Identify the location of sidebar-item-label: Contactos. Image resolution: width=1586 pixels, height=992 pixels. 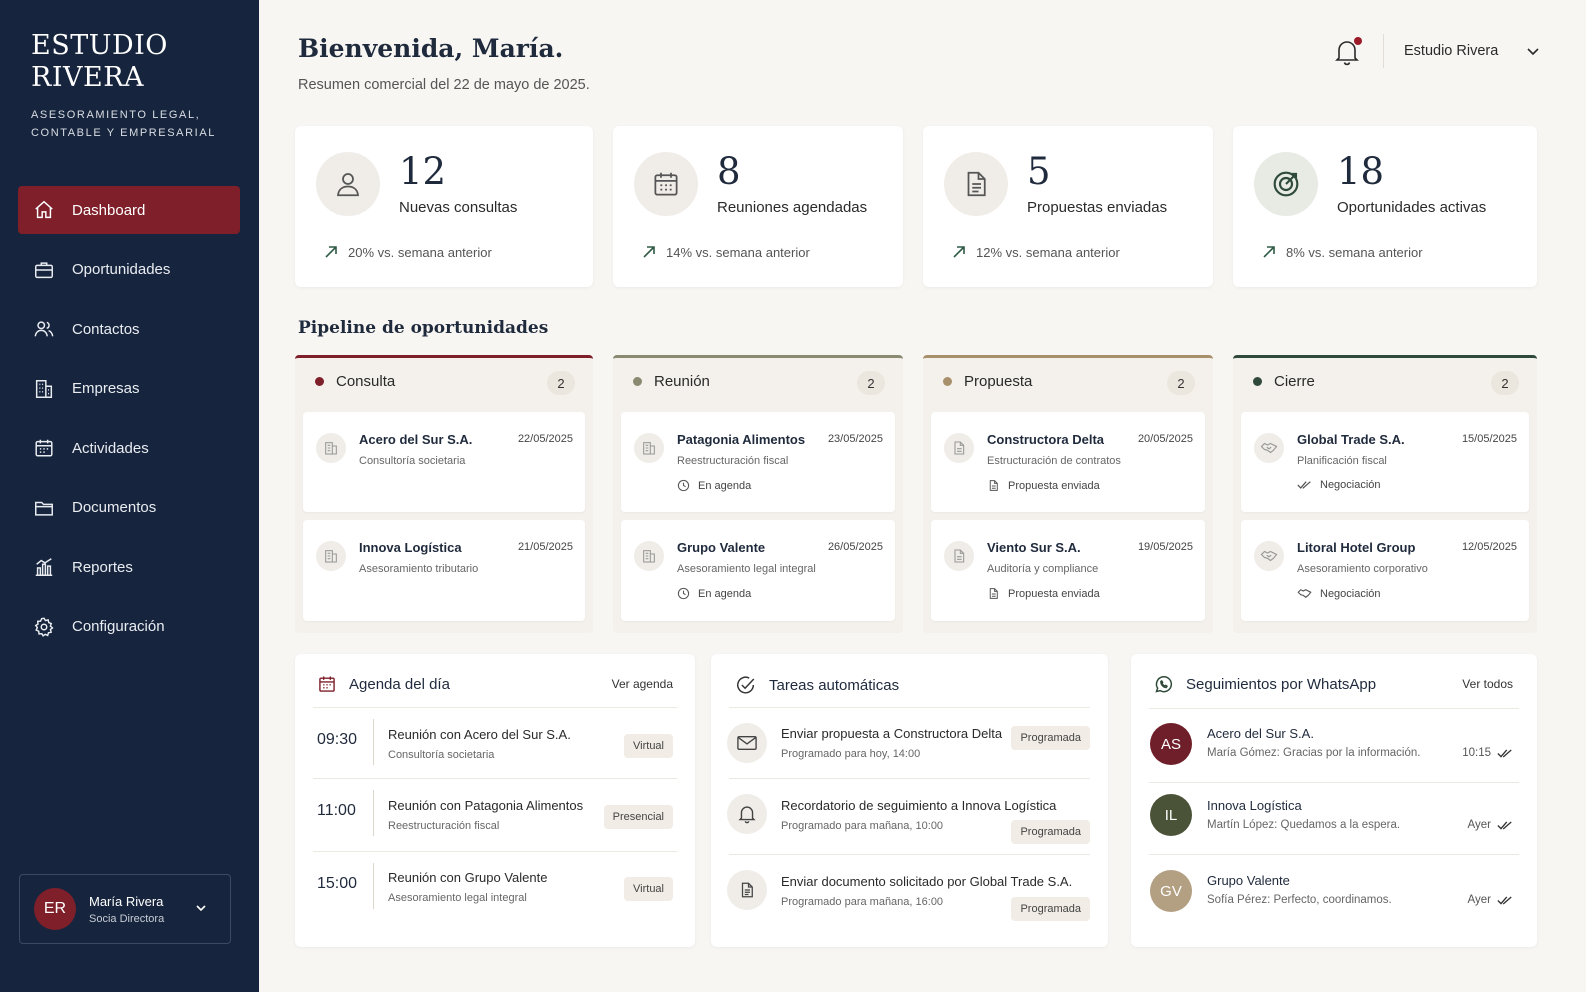
(106, 329).